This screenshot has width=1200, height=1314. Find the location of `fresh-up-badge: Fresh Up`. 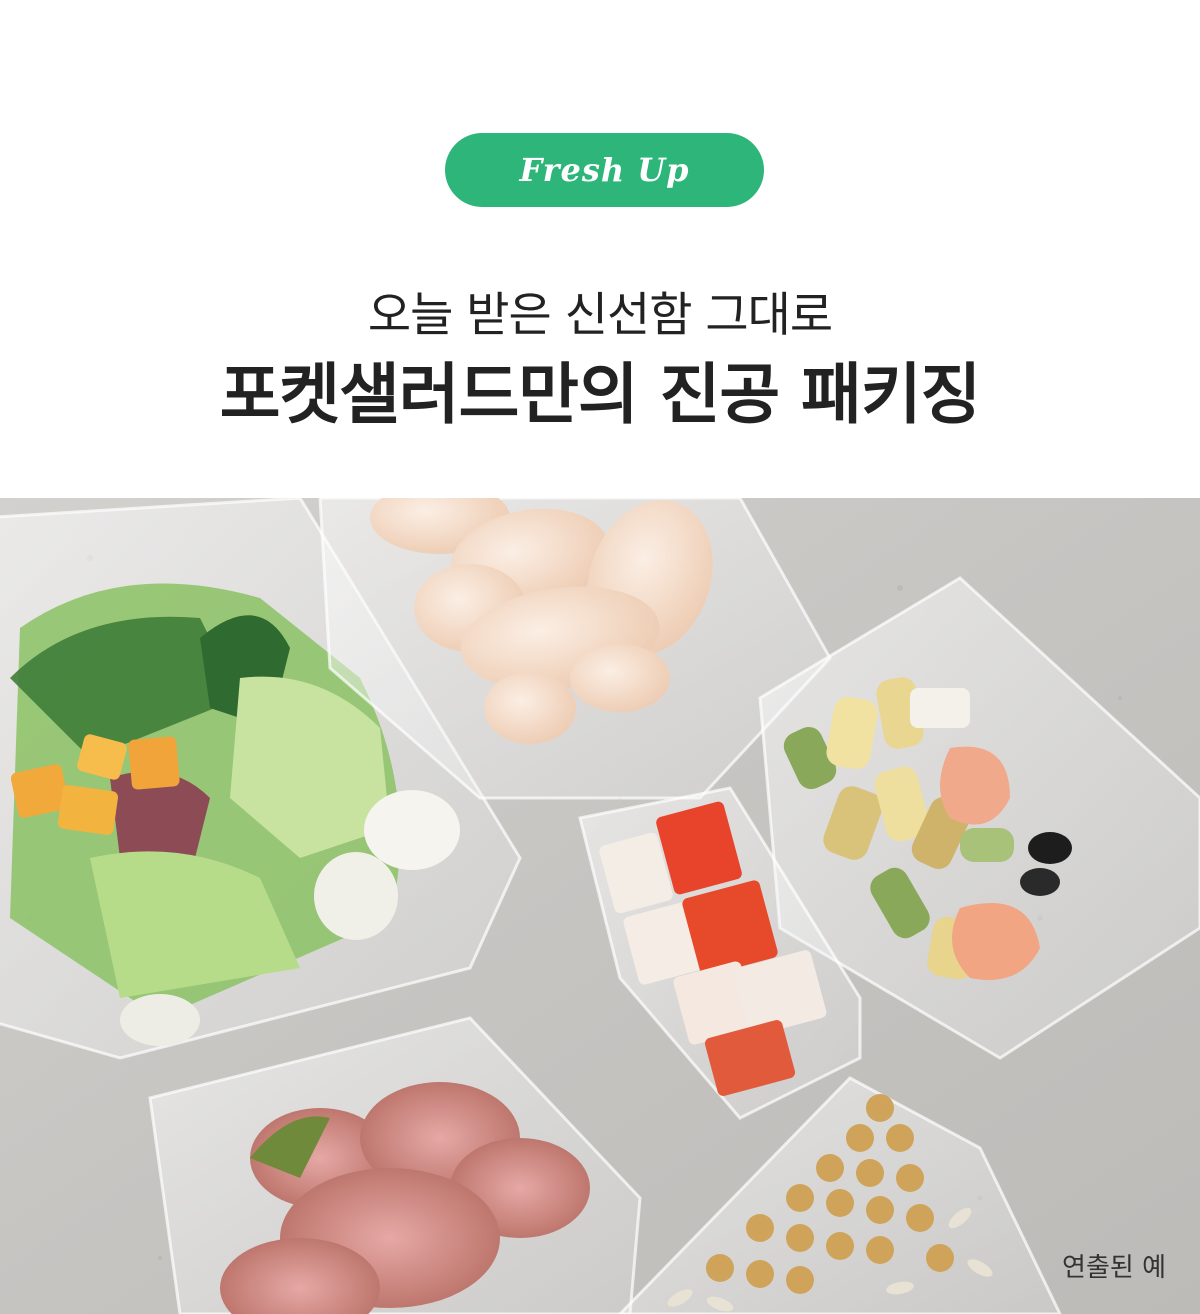

fresh-up-badge: Fresh Up is located at coordinates (604, 170).